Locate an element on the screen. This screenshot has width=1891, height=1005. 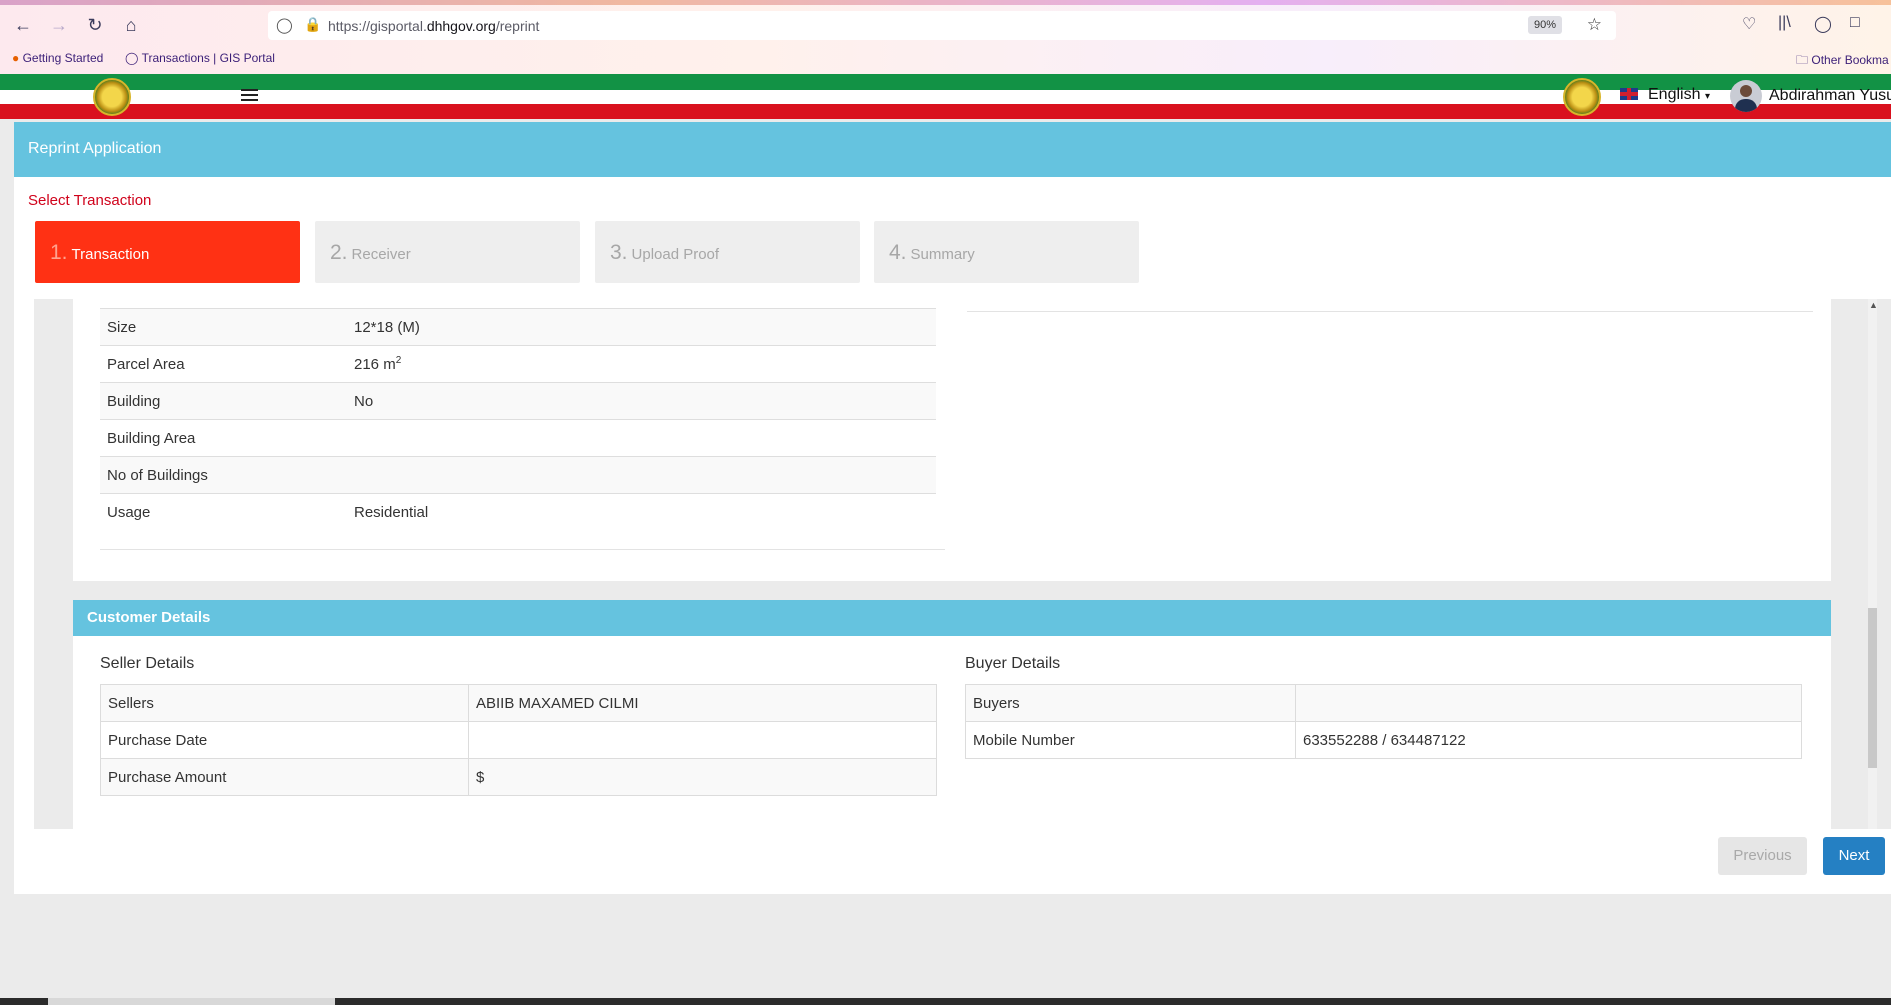
library-icon: ||\ is located at coordinates (1784, 23).